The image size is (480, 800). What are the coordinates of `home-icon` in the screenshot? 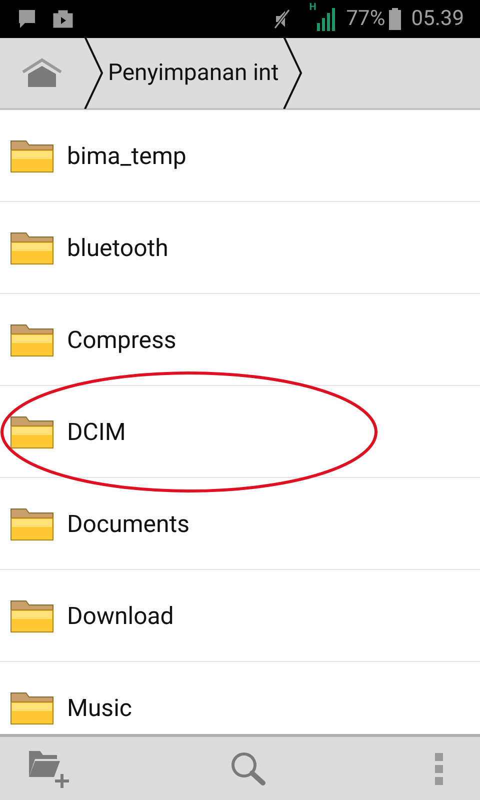 It's located at (42, 73).